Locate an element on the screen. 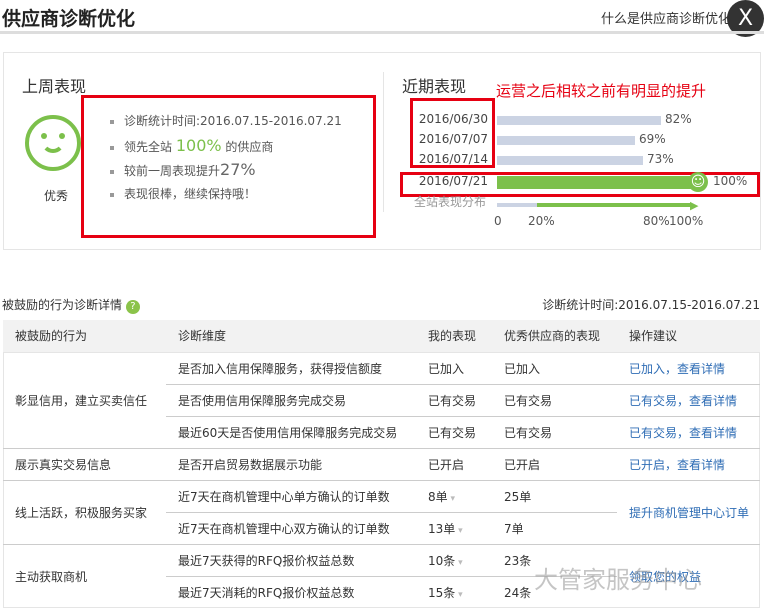 The height and width of the screenshot is (612, 764). dimension-cell: 是否加入信用保障服务，获得授信额度 is located at coordinates (291, 367).